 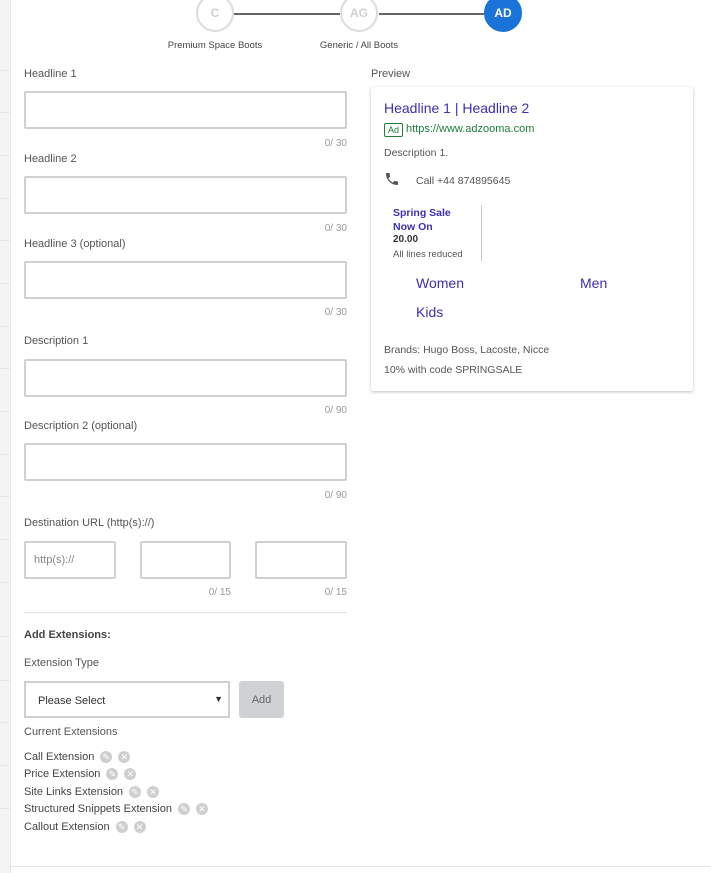 What do you see at coordinates (428, 254) in the screenshot?
I see `price-description: All lines reduced` at bounding box center [428, 254].